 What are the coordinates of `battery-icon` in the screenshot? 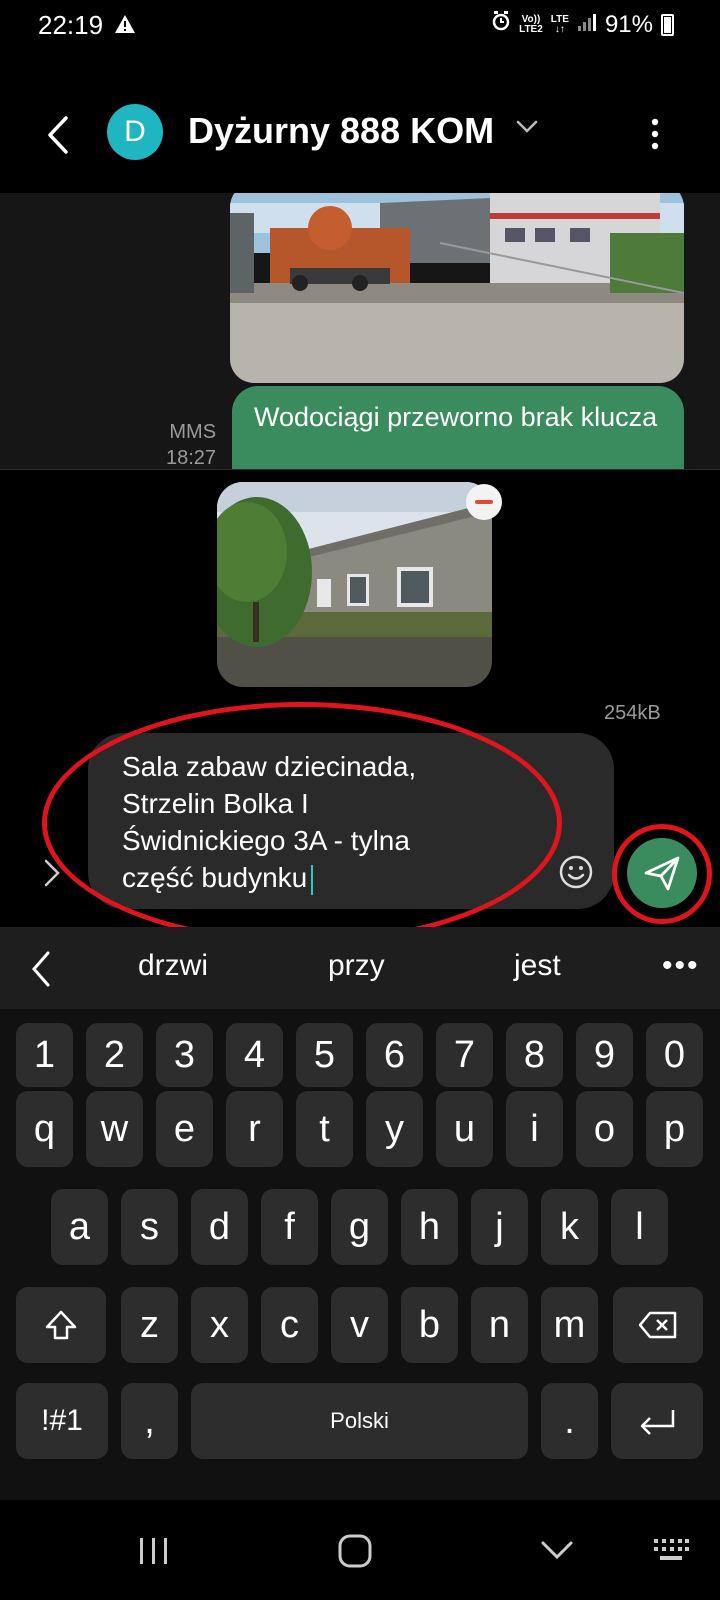 It's located at (667, 24).